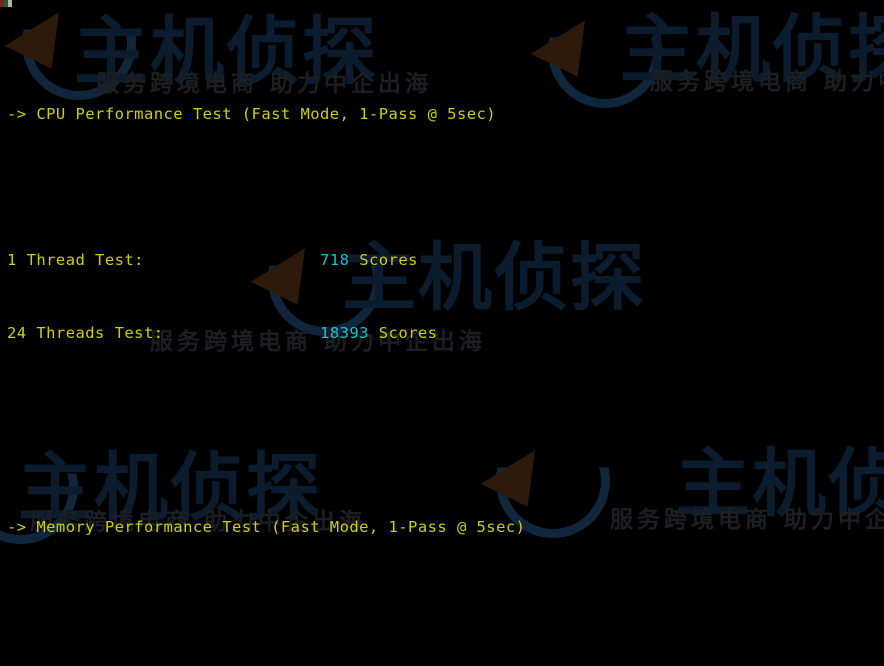 The width and height of the screenshot is (884, 666). Describe the element at coordinates (388, 259) in the screenshot. I see `cpu-row-1thread-unit: Scores` at that location.